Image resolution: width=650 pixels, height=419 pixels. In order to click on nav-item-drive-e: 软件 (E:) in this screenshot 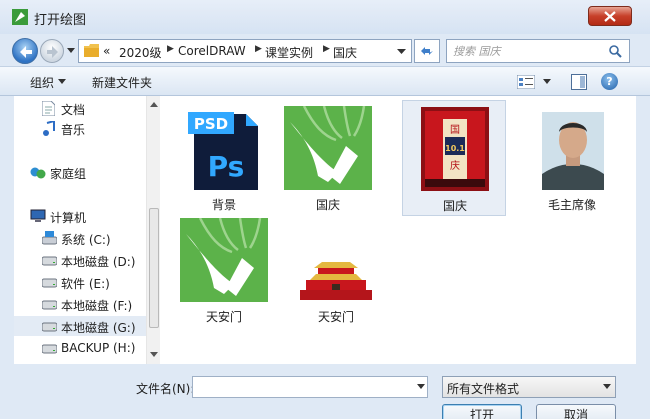, I will do `click(80, 282)`.